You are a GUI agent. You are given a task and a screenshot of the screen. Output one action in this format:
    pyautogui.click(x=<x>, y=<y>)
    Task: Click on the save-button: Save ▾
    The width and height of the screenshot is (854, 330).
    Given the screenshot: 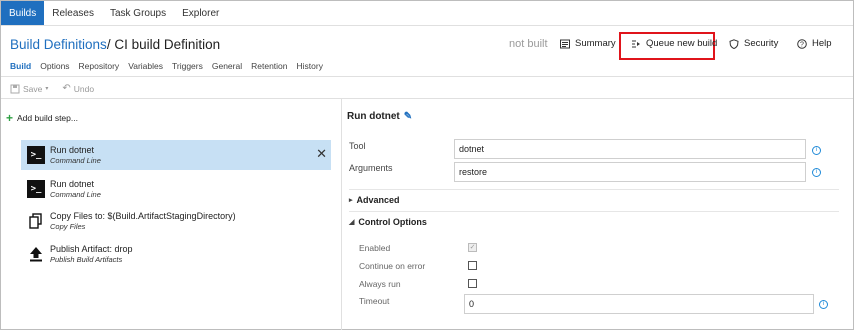 What is the action you would take?
    pyautogui.click(x=29, y=88)
    